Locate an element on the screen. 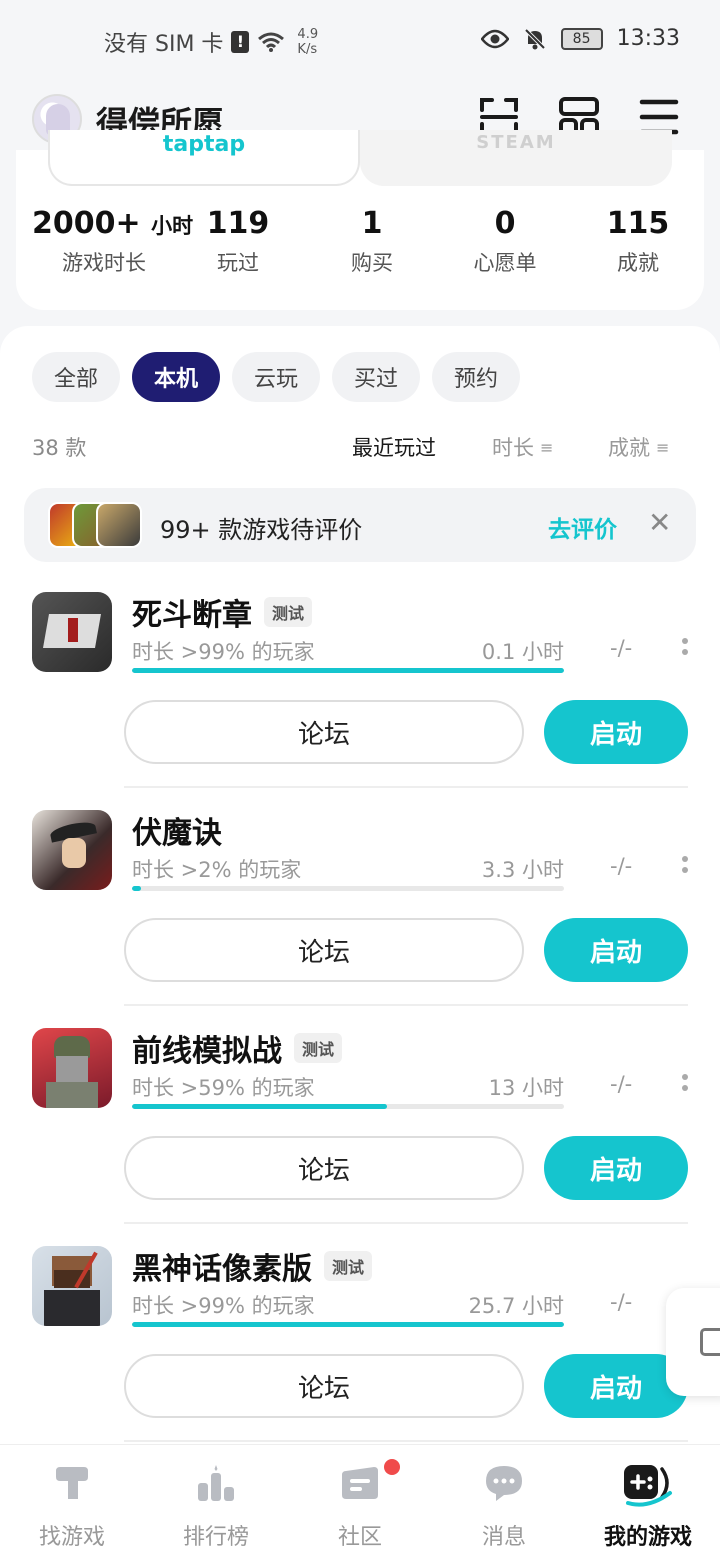  playtime-hours: 3.3 小时 is located at coordinates (522, 870).